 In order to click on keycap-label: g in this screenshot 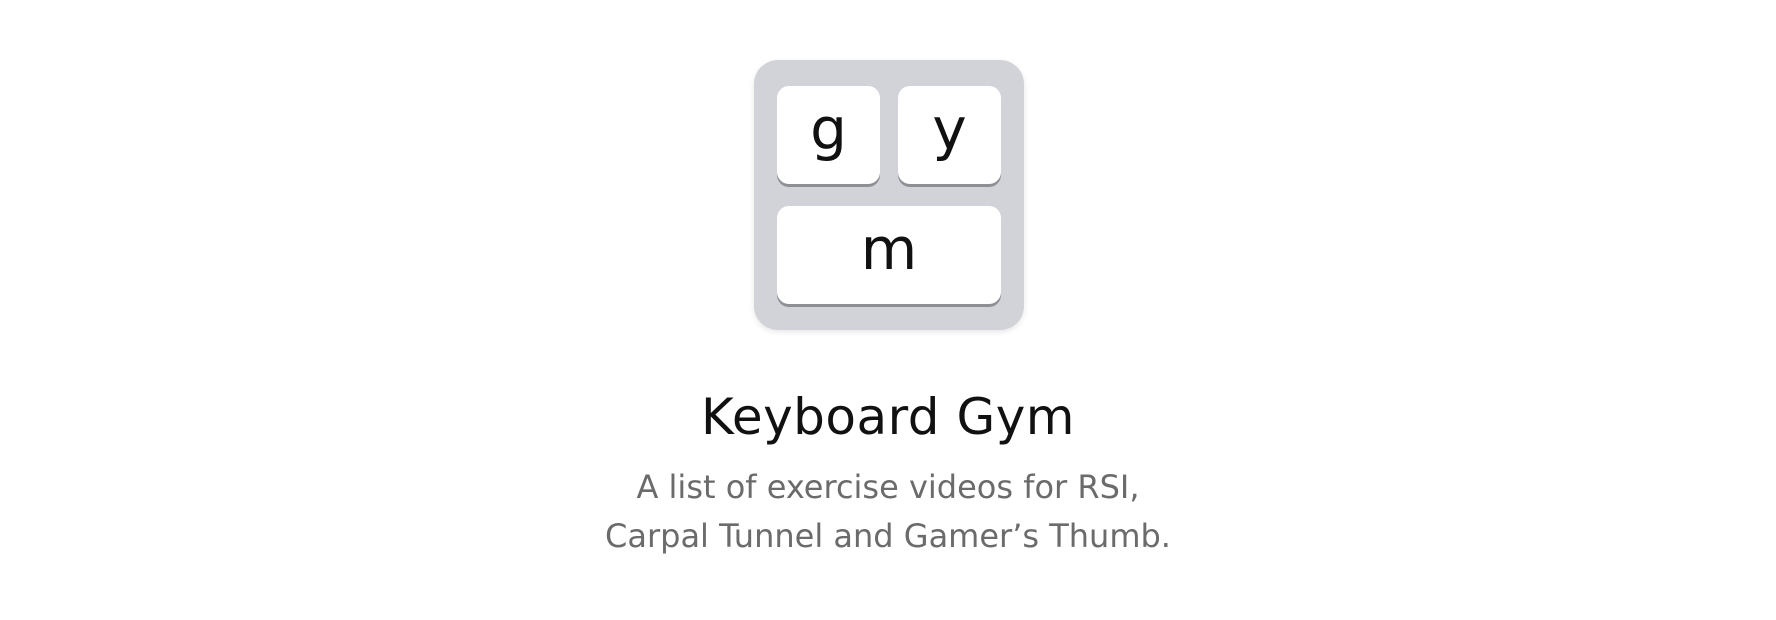, I will do `click(828, 129)`.